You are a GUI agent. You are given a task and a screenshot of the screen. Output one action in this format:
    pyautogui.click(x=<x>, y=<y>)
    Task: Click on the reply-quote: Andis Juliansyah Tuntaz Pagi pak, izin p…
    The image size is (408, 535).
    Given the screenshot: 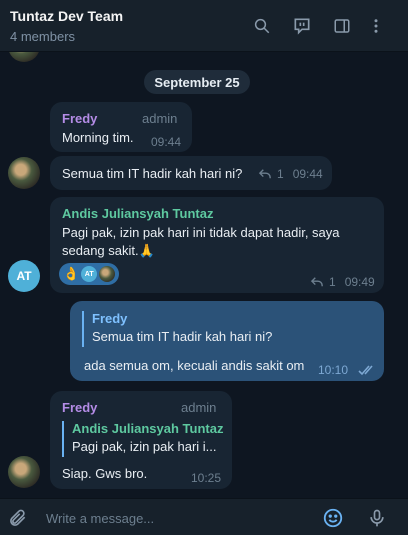 What is the action you would take?
    pyautogui.click(x=142, y=439)
    